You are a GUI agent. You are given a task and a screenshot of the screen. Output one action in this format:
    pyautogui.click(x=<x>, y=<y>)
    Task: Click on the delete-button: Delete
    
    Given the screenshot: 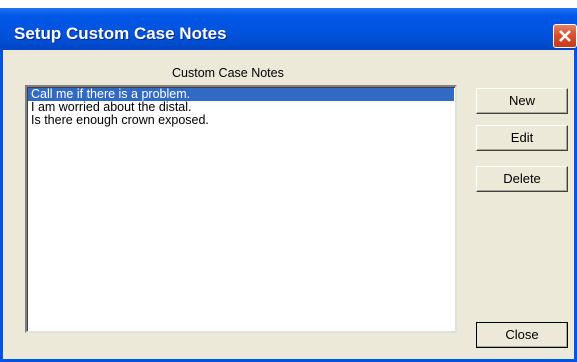 What is the action you would take?
    pyautogui.click(x=522, y=179)
    